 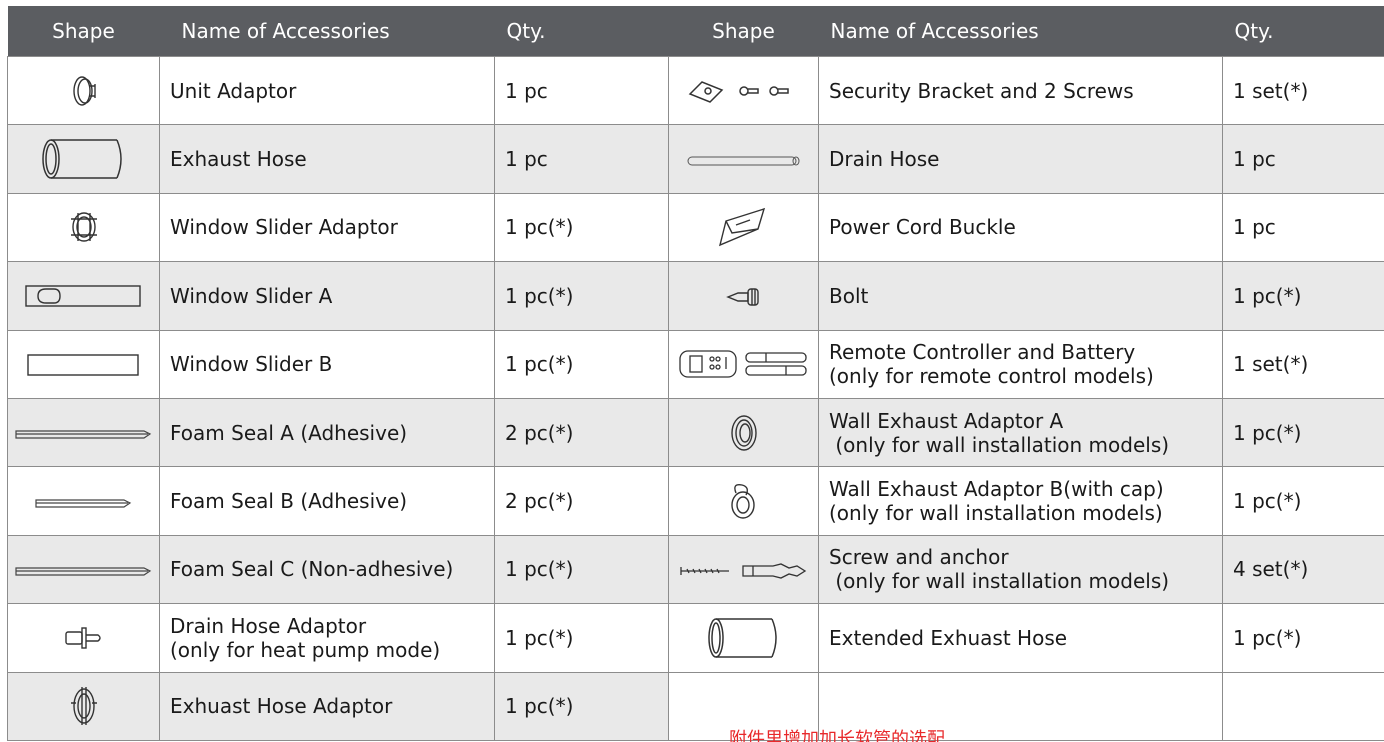 I want to click on header-shape-right: Shape, so click(x=743, y=31).